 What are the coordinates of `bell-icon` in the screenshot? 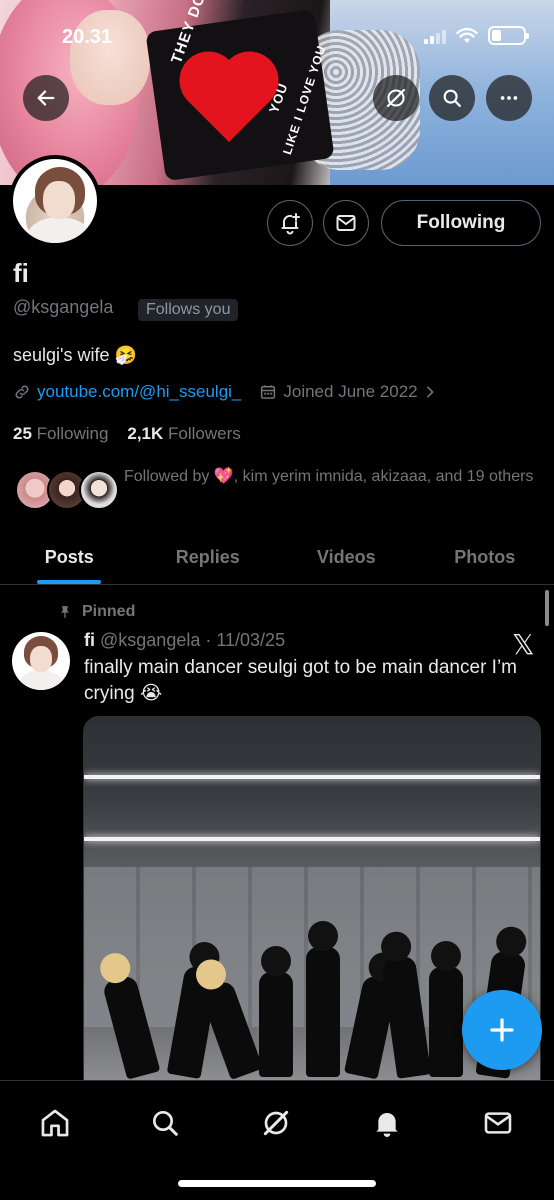 It's located at (387, 1125).